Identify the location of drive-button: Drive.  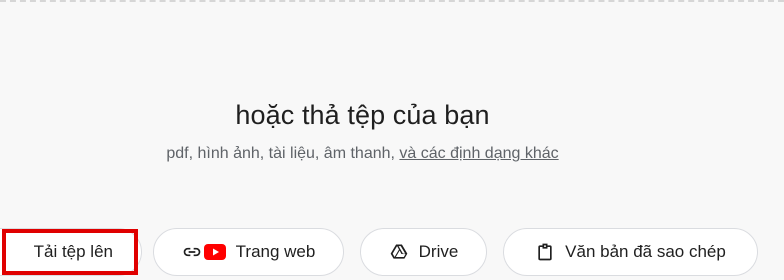
(423, 252).